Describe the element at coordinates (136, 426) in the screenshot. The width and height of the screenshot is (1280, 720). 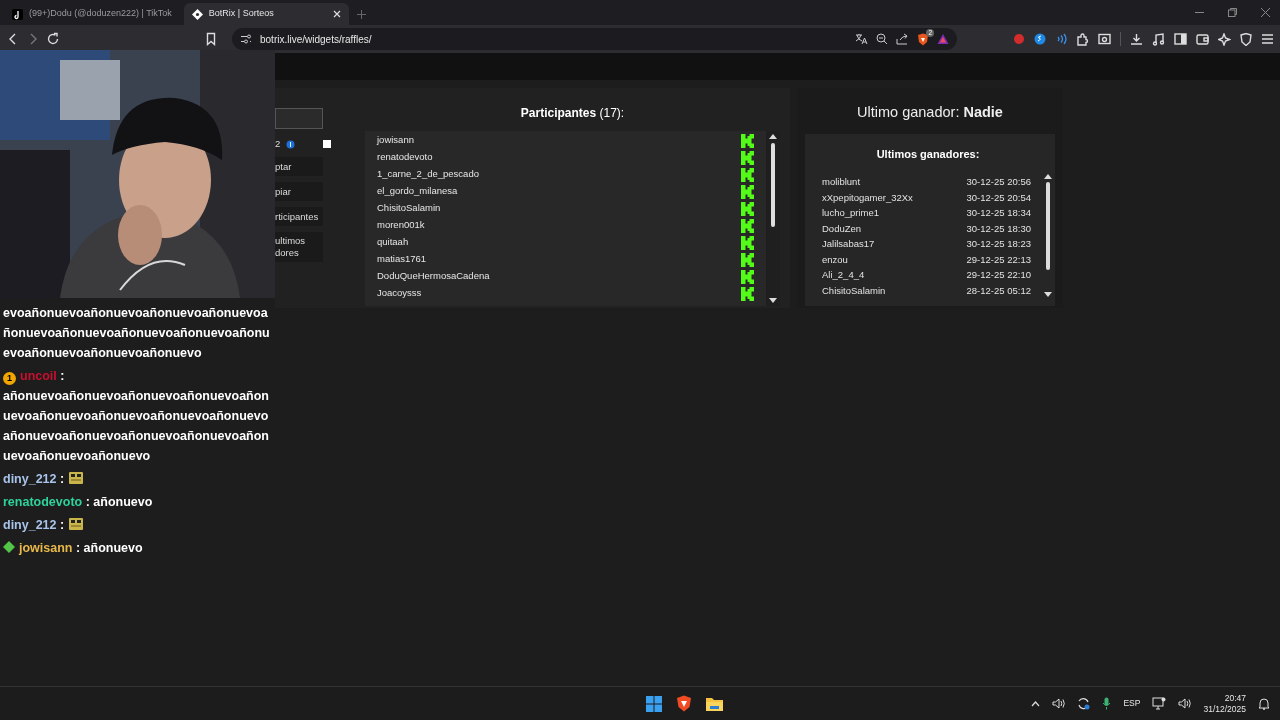
I see `message-text: añonuevoañonuevoañonuevoañonuevoañonuevoañonuevoañonuevoañonuevoañonuevoañonuevoañonuevoañonuevoañonuevoañonuevoañonuevoañonuevo` at that location.